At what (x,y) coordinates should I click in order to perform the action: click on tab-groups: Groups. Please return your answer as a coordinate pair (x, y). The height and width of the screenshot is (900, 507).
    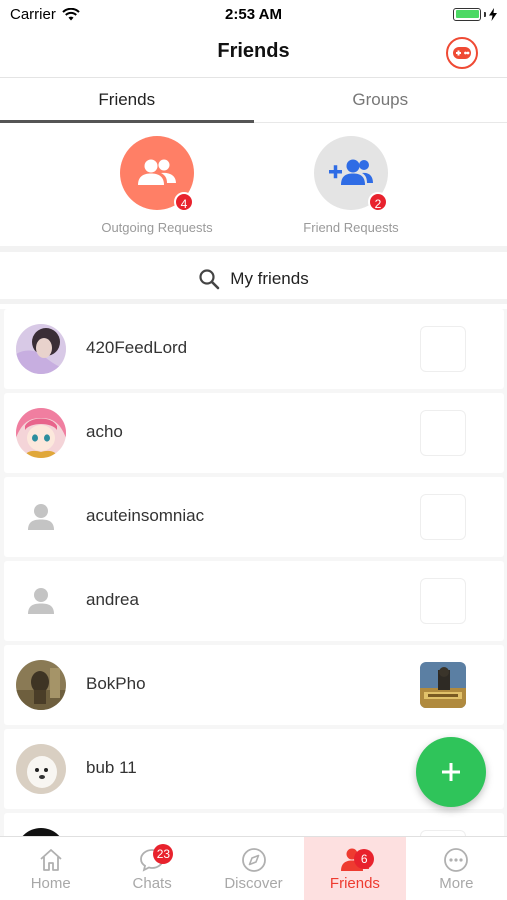
    Looking at the image, I should click on (380, 100).